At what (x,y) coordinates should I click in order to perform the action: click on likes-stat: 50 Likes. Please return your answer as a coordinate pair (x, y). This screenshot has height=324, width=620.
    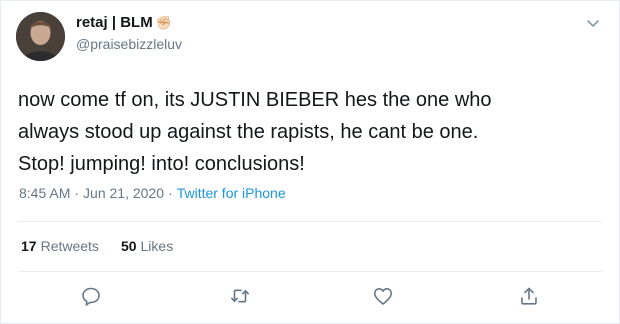
    Looking at the image, I should click on (147, 246).